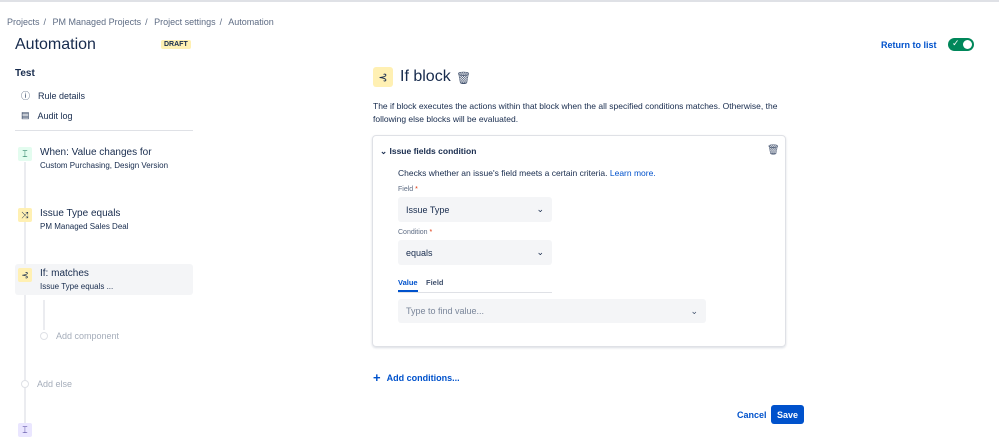  What do you see at coordinates (25, 215) in the screenshot?
I see `condition-icon: ⤨` at bounding box center [25, 215].